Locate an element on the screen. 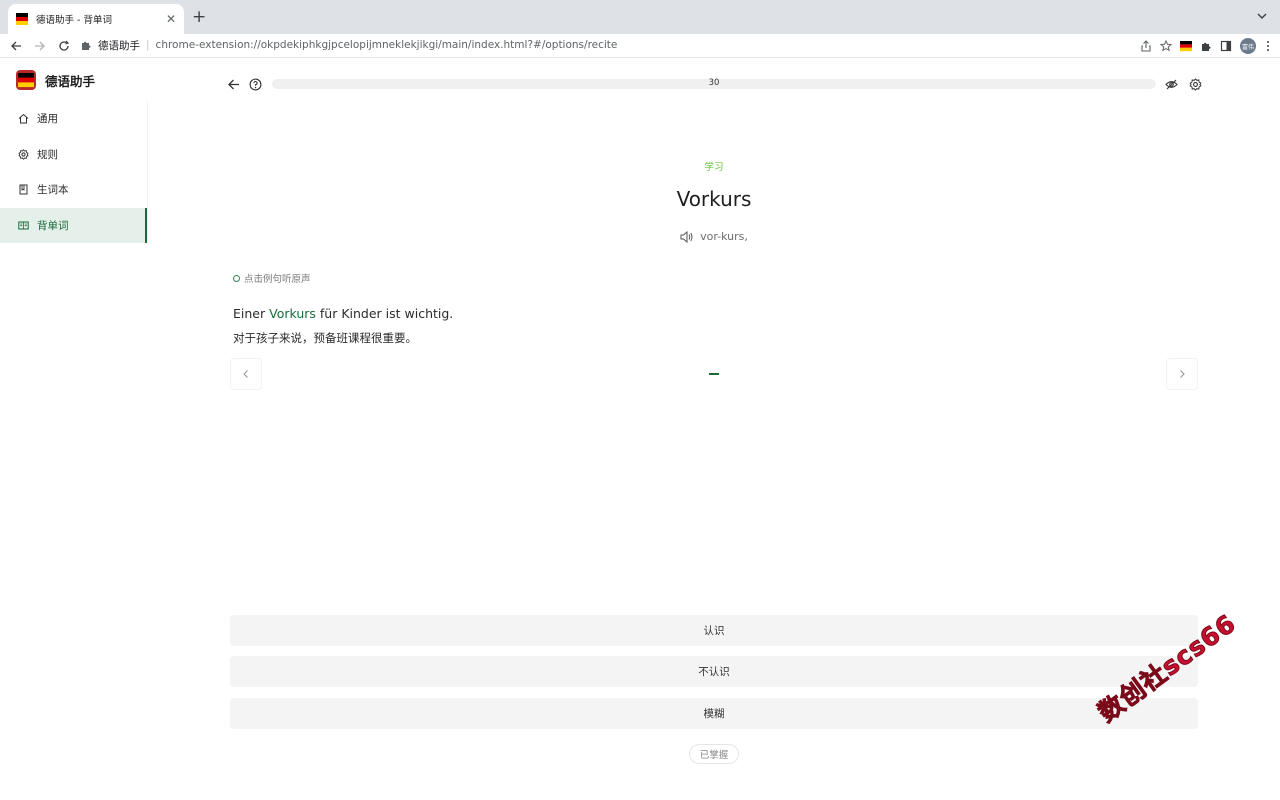 This screenshot has width=1280, height=800. carousel-indicator is located at coordinates (714, 374).